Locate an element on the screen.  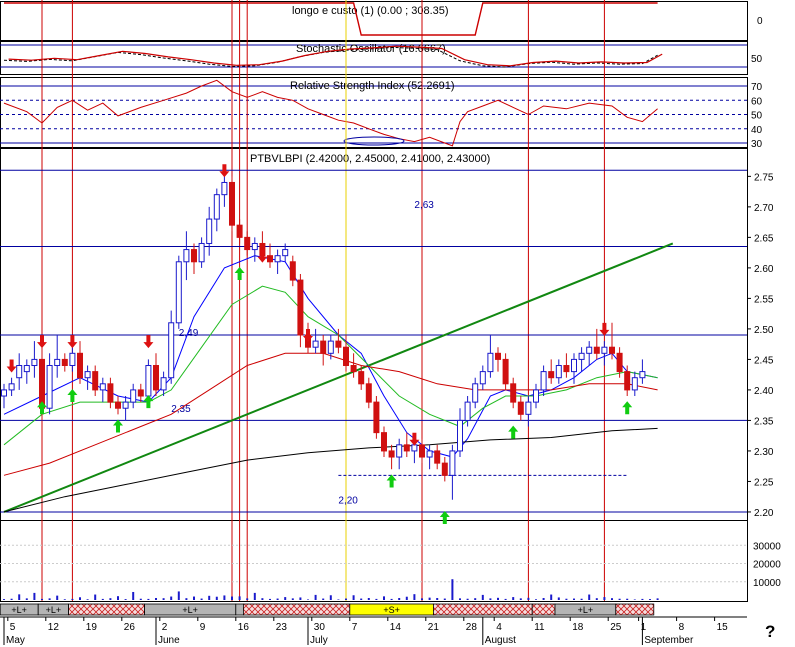
sell-arrow is located at coordinates (148, 342).